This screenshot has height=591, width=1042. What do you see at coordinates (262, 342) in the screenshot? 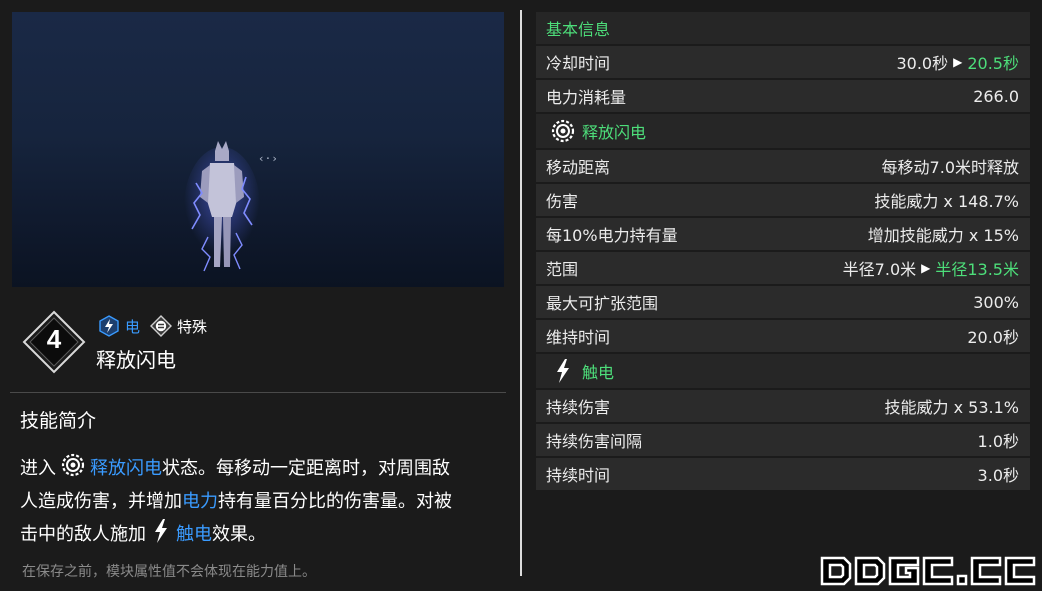
I see `skill-header: 4 电 特殊 释放闪电` at bounding box center [262, 342].